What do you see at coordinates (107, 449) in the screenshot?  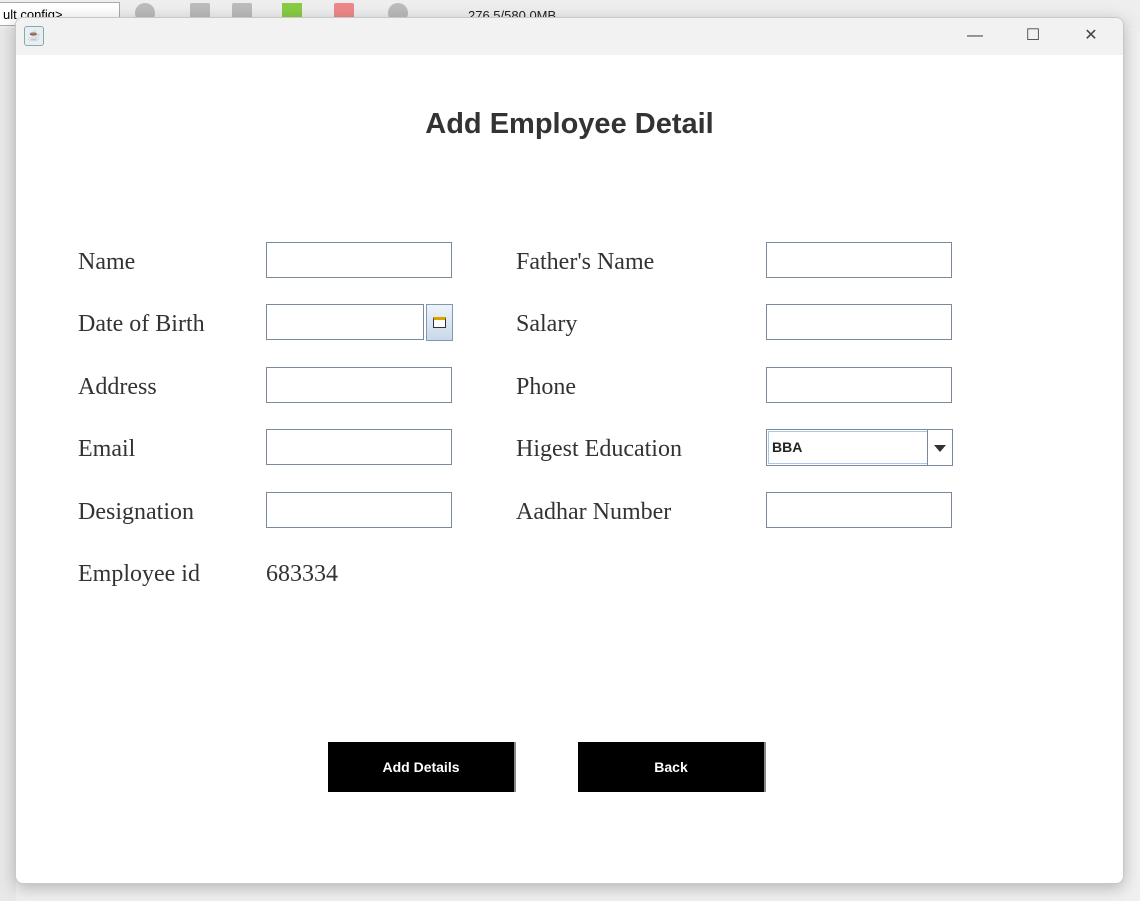 I see `email-label: Email` at bounding box center [107, 449].